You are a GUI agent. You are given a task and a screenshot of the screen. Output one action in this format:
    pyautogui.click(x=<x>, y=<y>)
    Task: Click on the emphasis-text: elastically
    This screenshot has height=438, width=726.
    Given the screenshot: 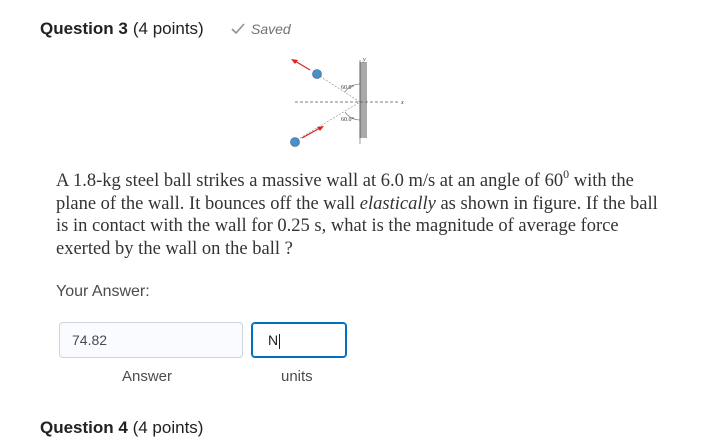 What is the action you would take?
    pyautogui.click(x=397, y=203)
    